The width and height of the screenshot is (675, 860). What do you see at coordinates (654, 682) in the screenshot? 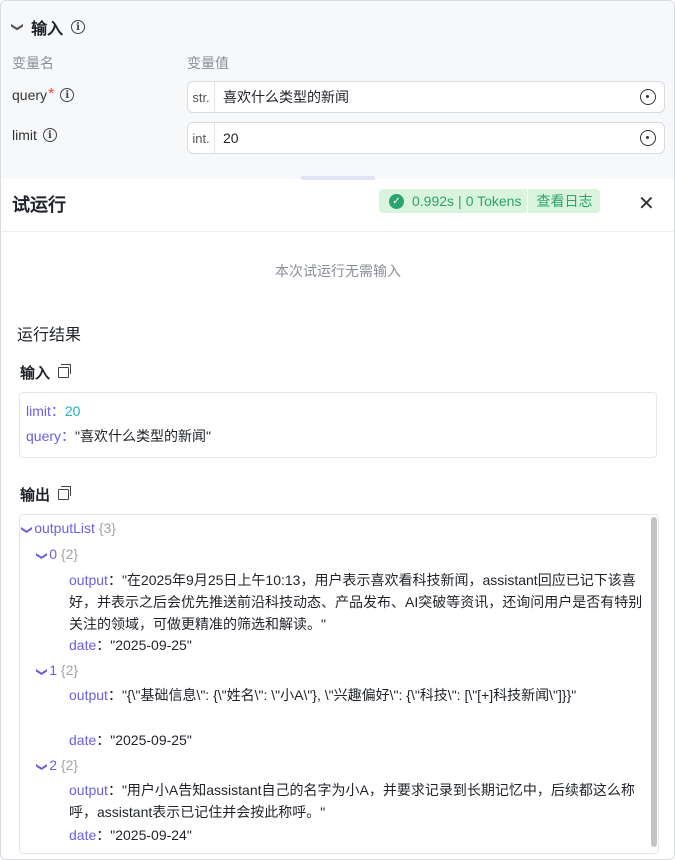
I see `scrollbar` at bounding box center [654, 682].